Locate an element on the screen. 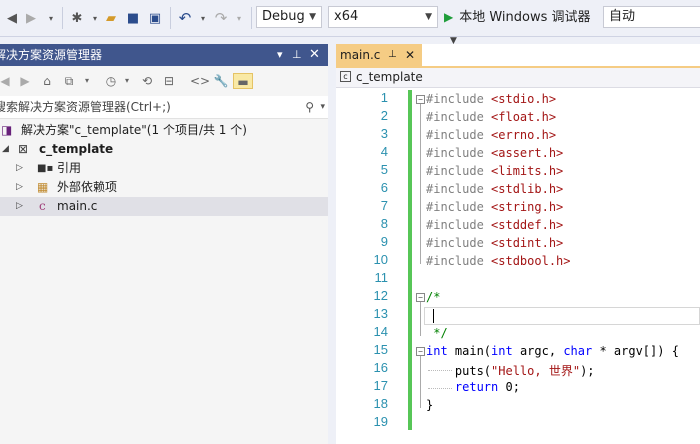 The width and height of the screenshot is (700, 444). references-label: 引用 is located at coordinates (69, 168).